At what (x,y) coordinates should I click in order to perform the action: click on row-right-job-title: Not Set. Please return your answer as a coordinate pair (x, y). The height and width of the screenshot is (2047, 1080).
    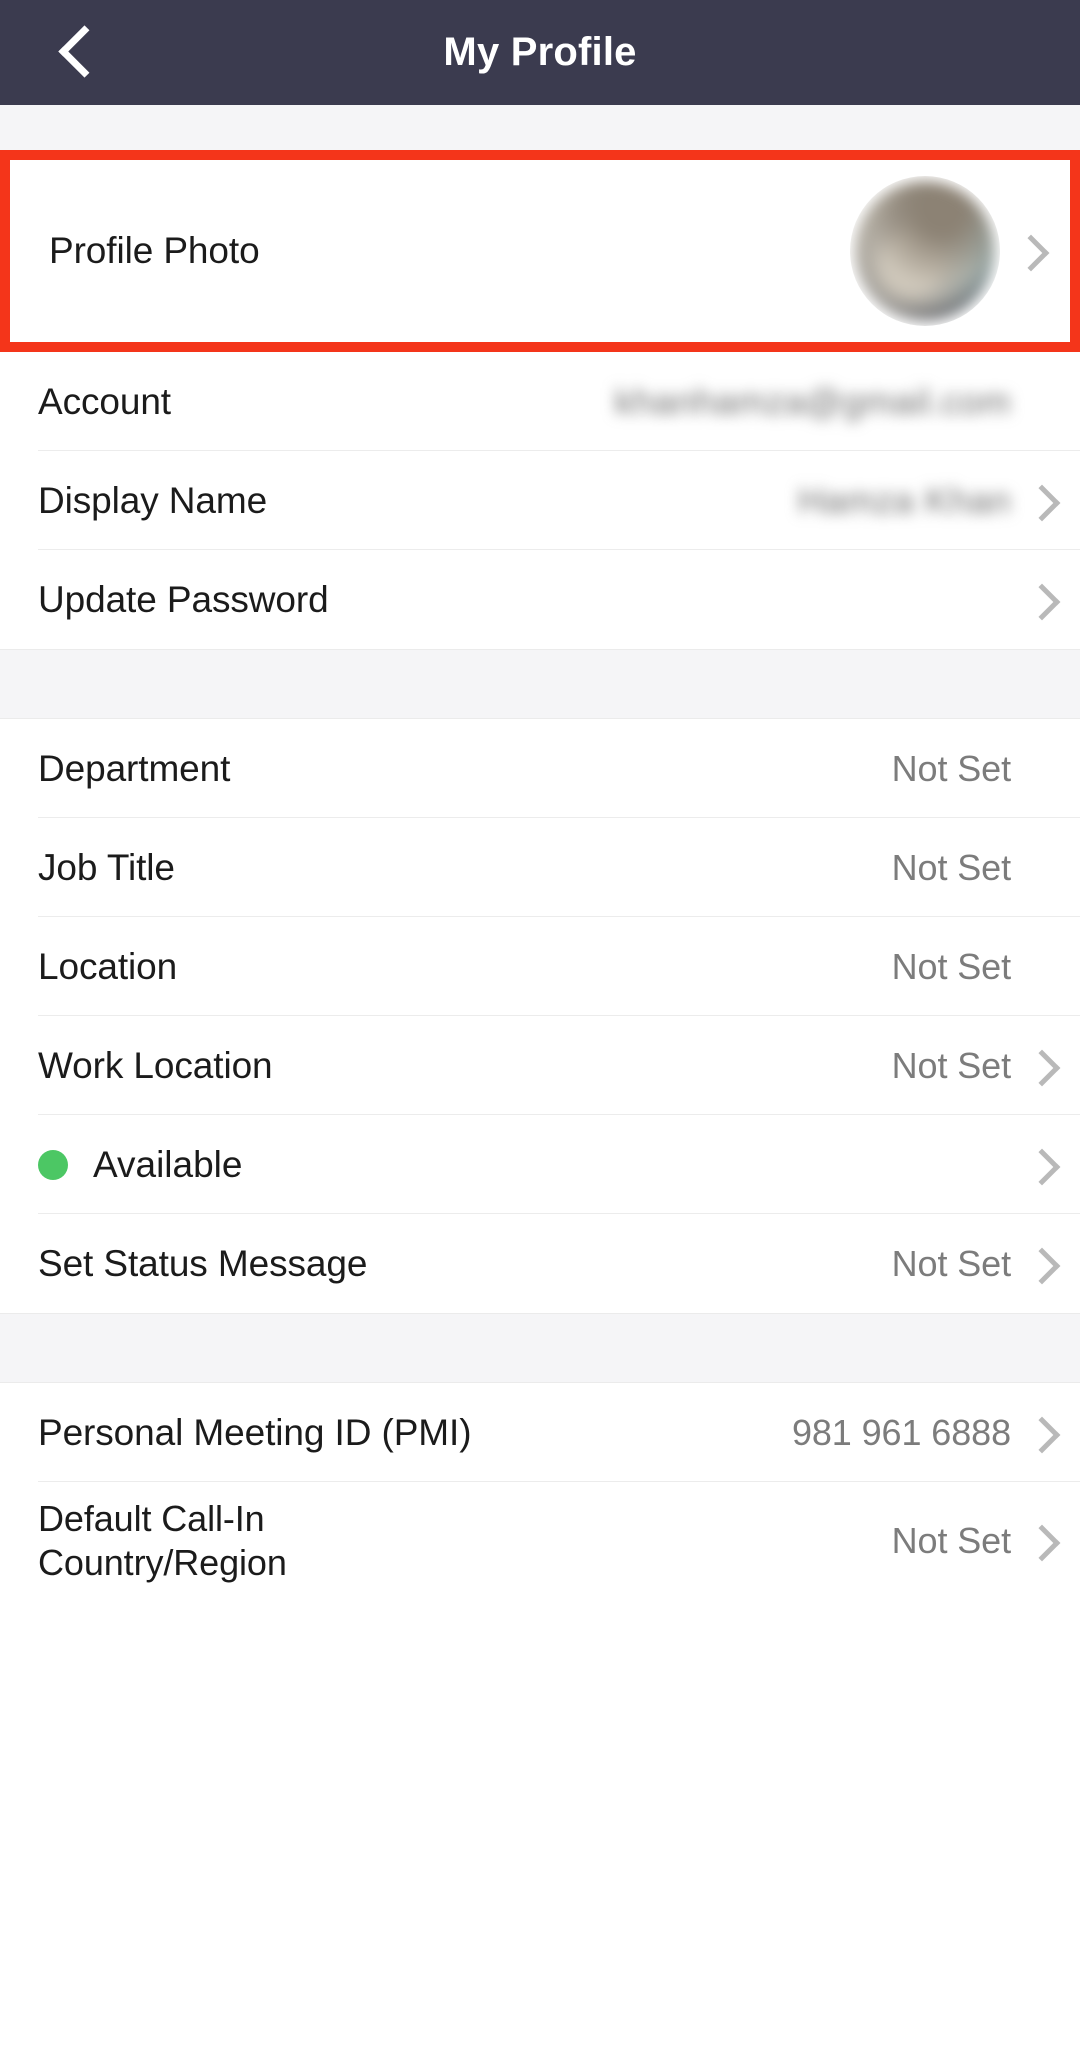
    Looking at the image, I should click on (969, 868).